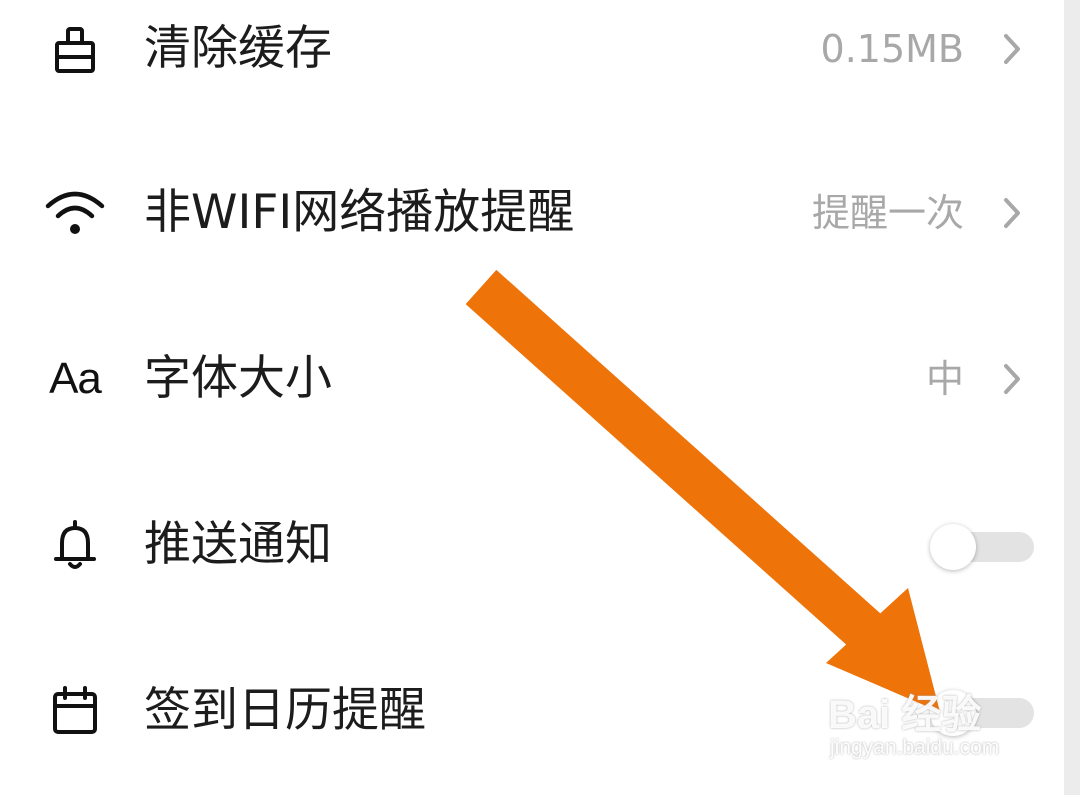  I want to click on checkin-calendar-reminder-label: 签到日历提醒, so click(285, 710).